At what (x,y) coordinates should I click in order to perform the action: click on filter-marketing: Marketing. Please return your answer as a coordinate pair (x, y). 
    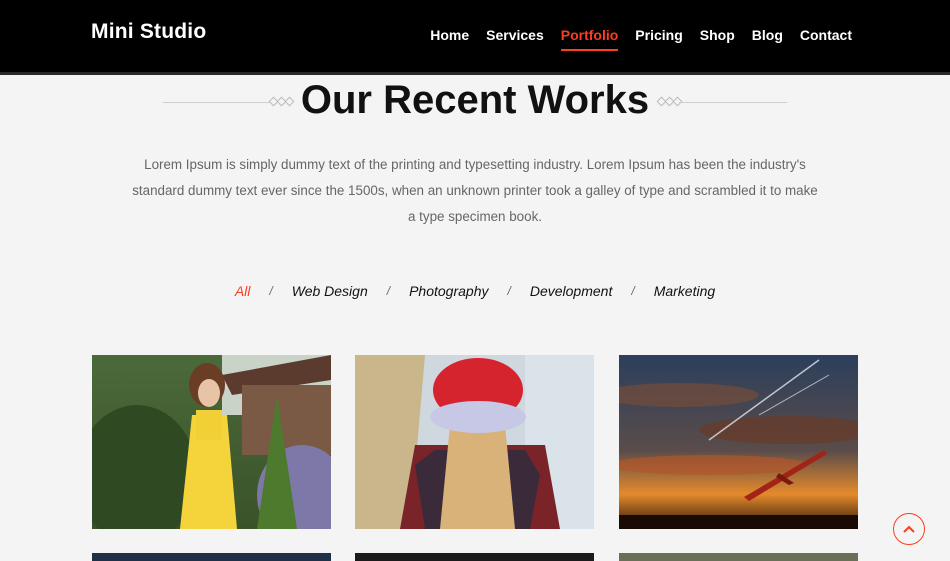
    Looking at the image, I should click on (684, 291).